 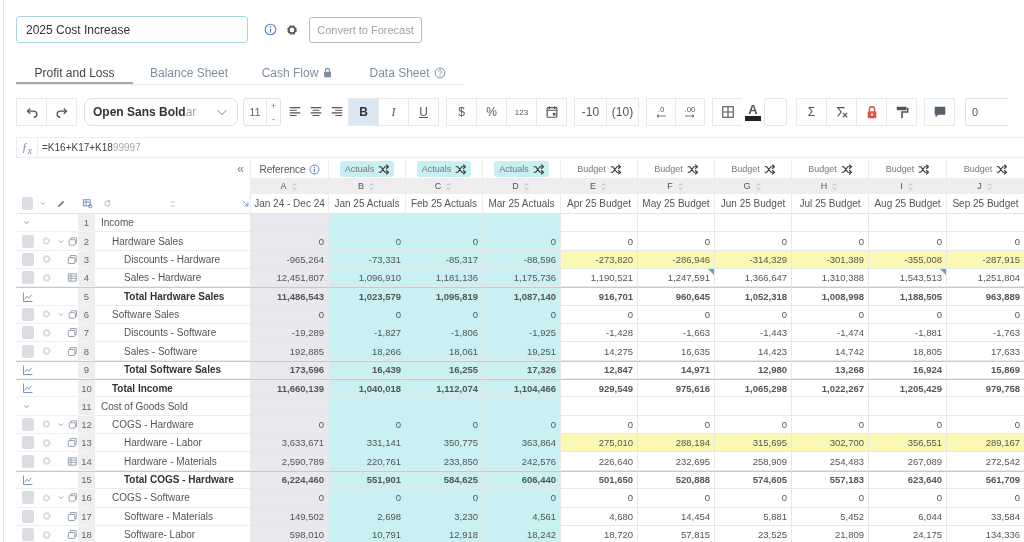 What do you see at coordinates (727, 112) in the screenshot?
I see `borders-button` at bounding box center [727, 112].